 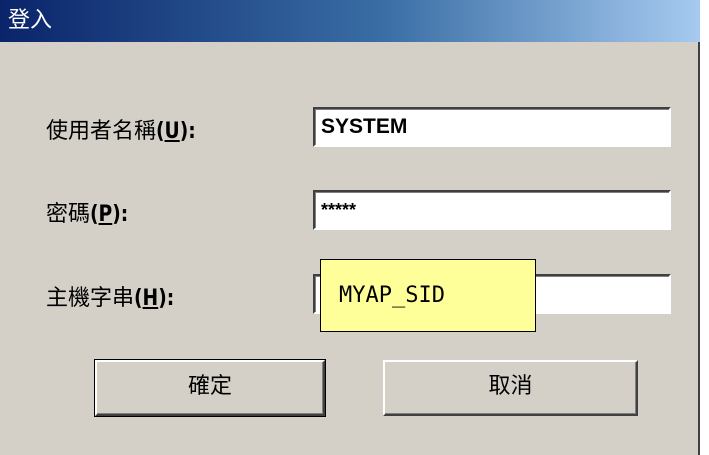 I want to click on host-string-mnemonic-key: H, so click(x=150, y=298).